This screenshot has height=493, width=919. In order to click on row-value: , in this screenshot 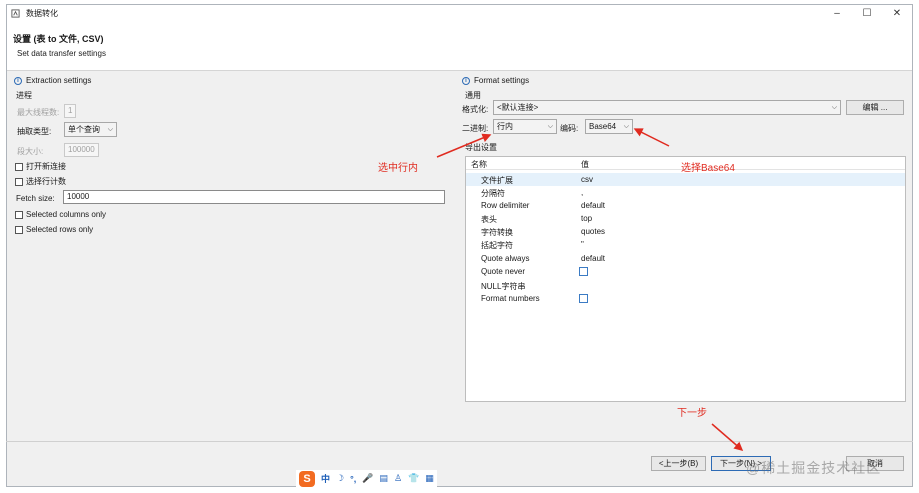, I will do `click(582, 192)`.